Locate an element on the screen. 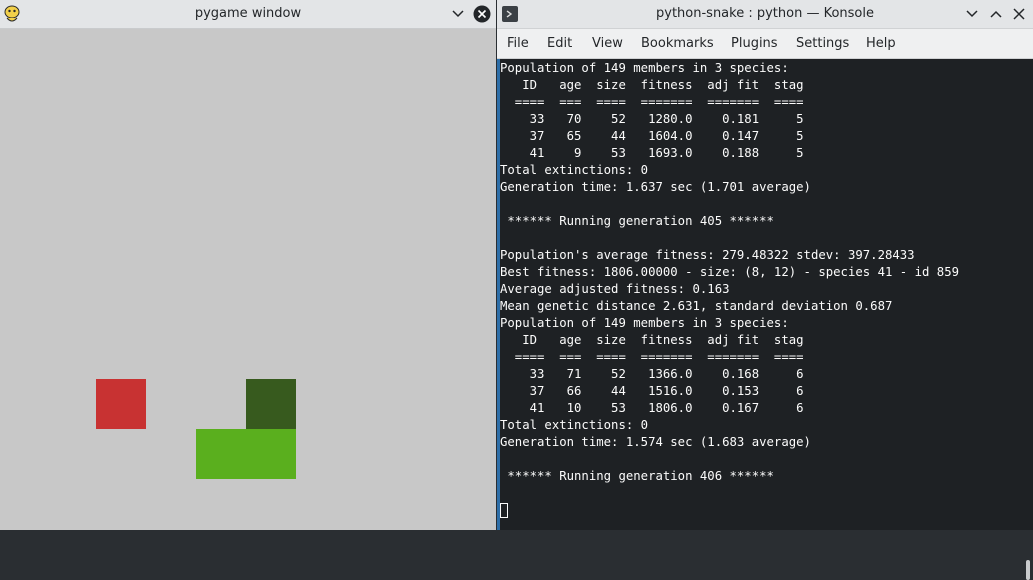 The height and width of the screenshot is (580, 1033). menu-plugins: Plugins is located at coordinates (754, 43).